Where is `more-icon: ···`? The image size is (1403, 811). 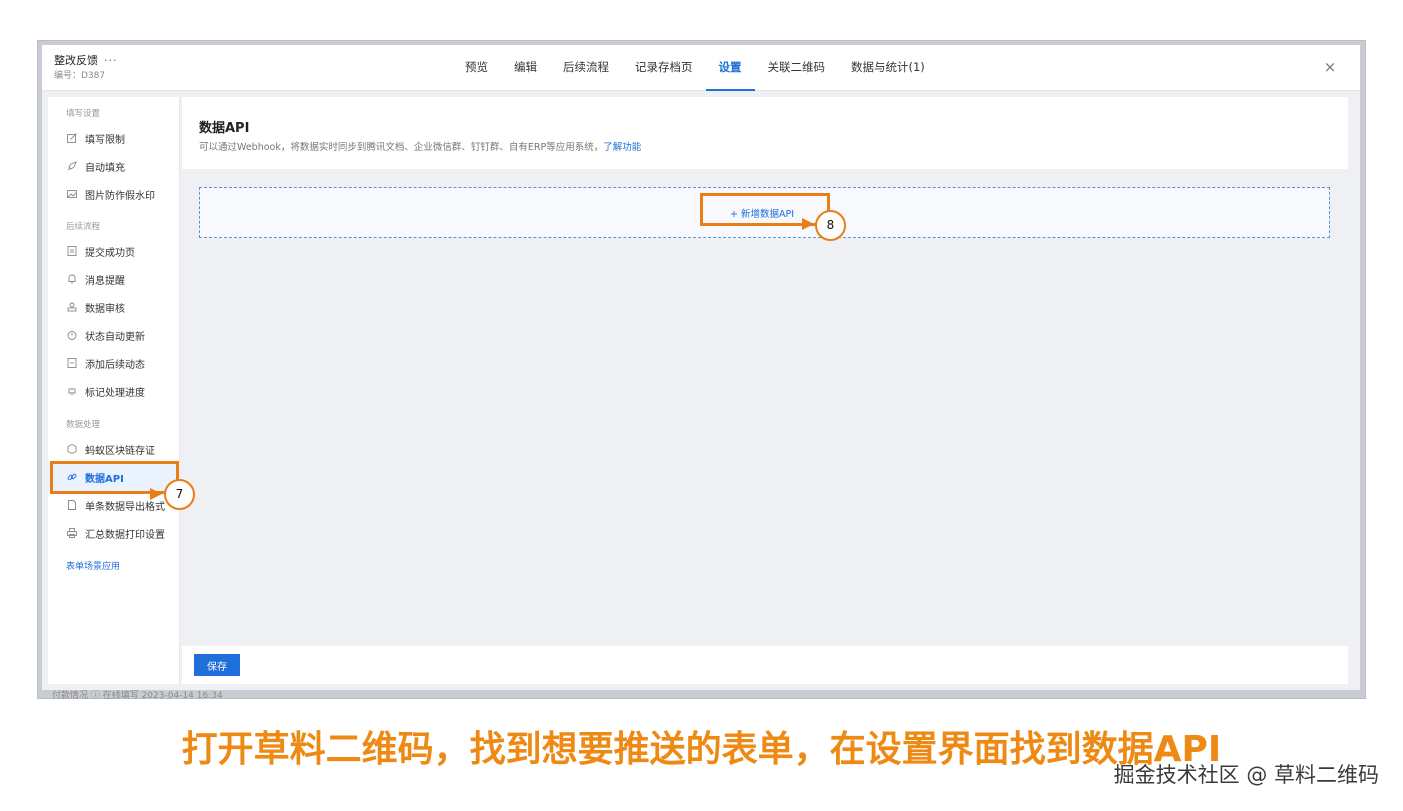
more-icon: ··· is located at coordinates (111, 60).